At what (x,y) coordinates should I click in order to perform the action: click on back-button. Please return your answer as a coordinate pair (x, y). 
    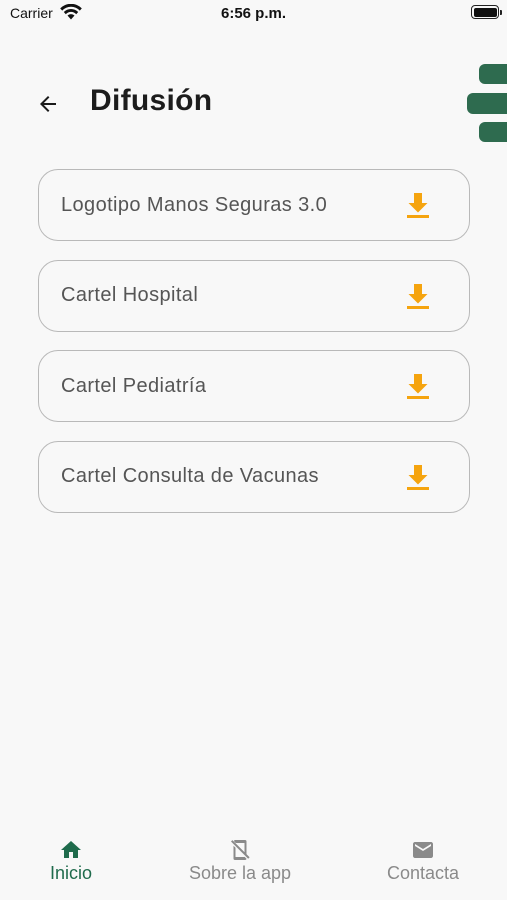
    Looking at the image, I should click on (48, 104).